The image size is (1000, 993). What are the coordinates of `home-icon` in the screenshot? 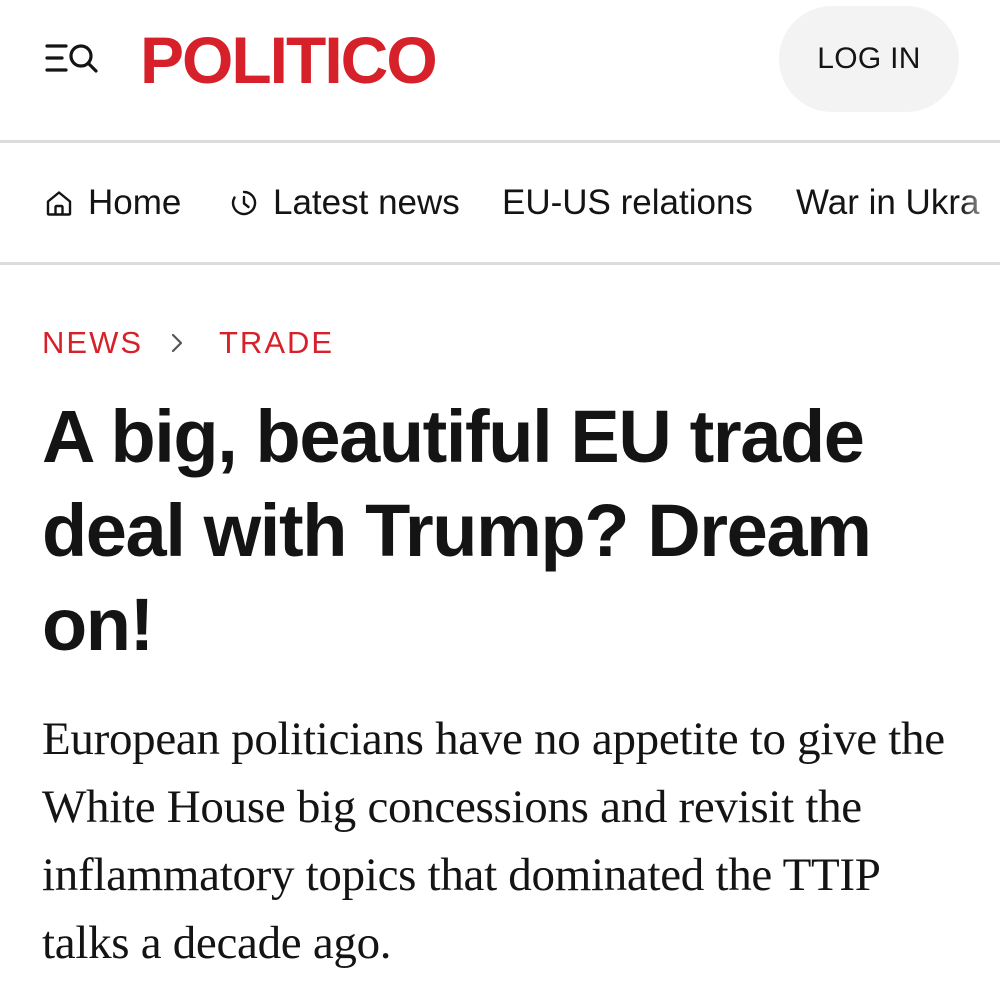 It's located at (59, 203).